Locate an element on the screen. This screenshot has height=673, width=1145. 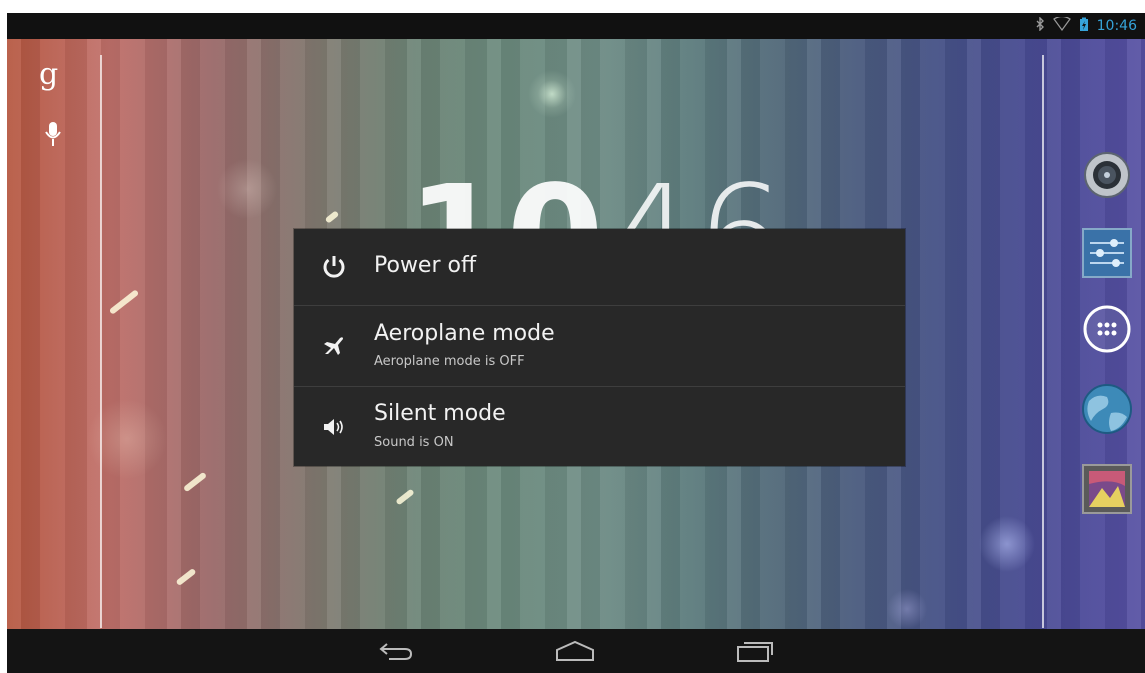
battery-icon is located at coordinates (1084, 26).